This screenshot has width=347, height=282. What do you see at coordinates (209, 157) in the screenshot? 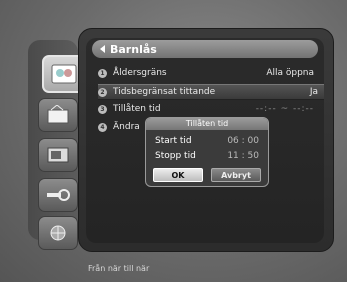
I see `stop-time-field: Stopp tid 11 : 50` at bounding box center [209, 157].